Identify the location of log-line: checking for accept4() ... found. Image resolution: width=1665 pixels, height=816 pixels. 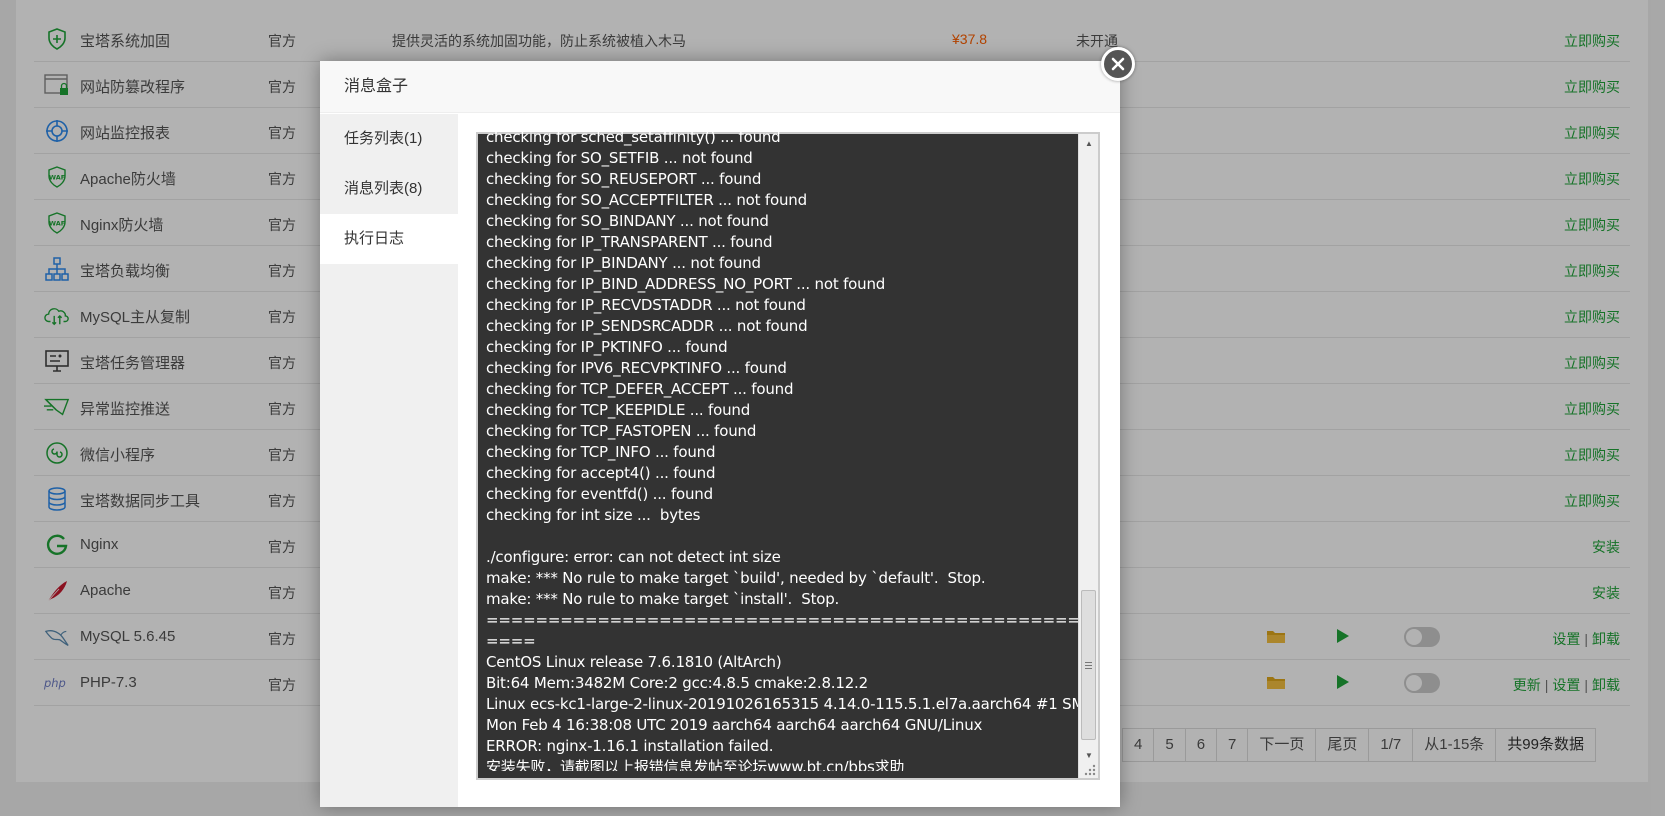
(601, 473).